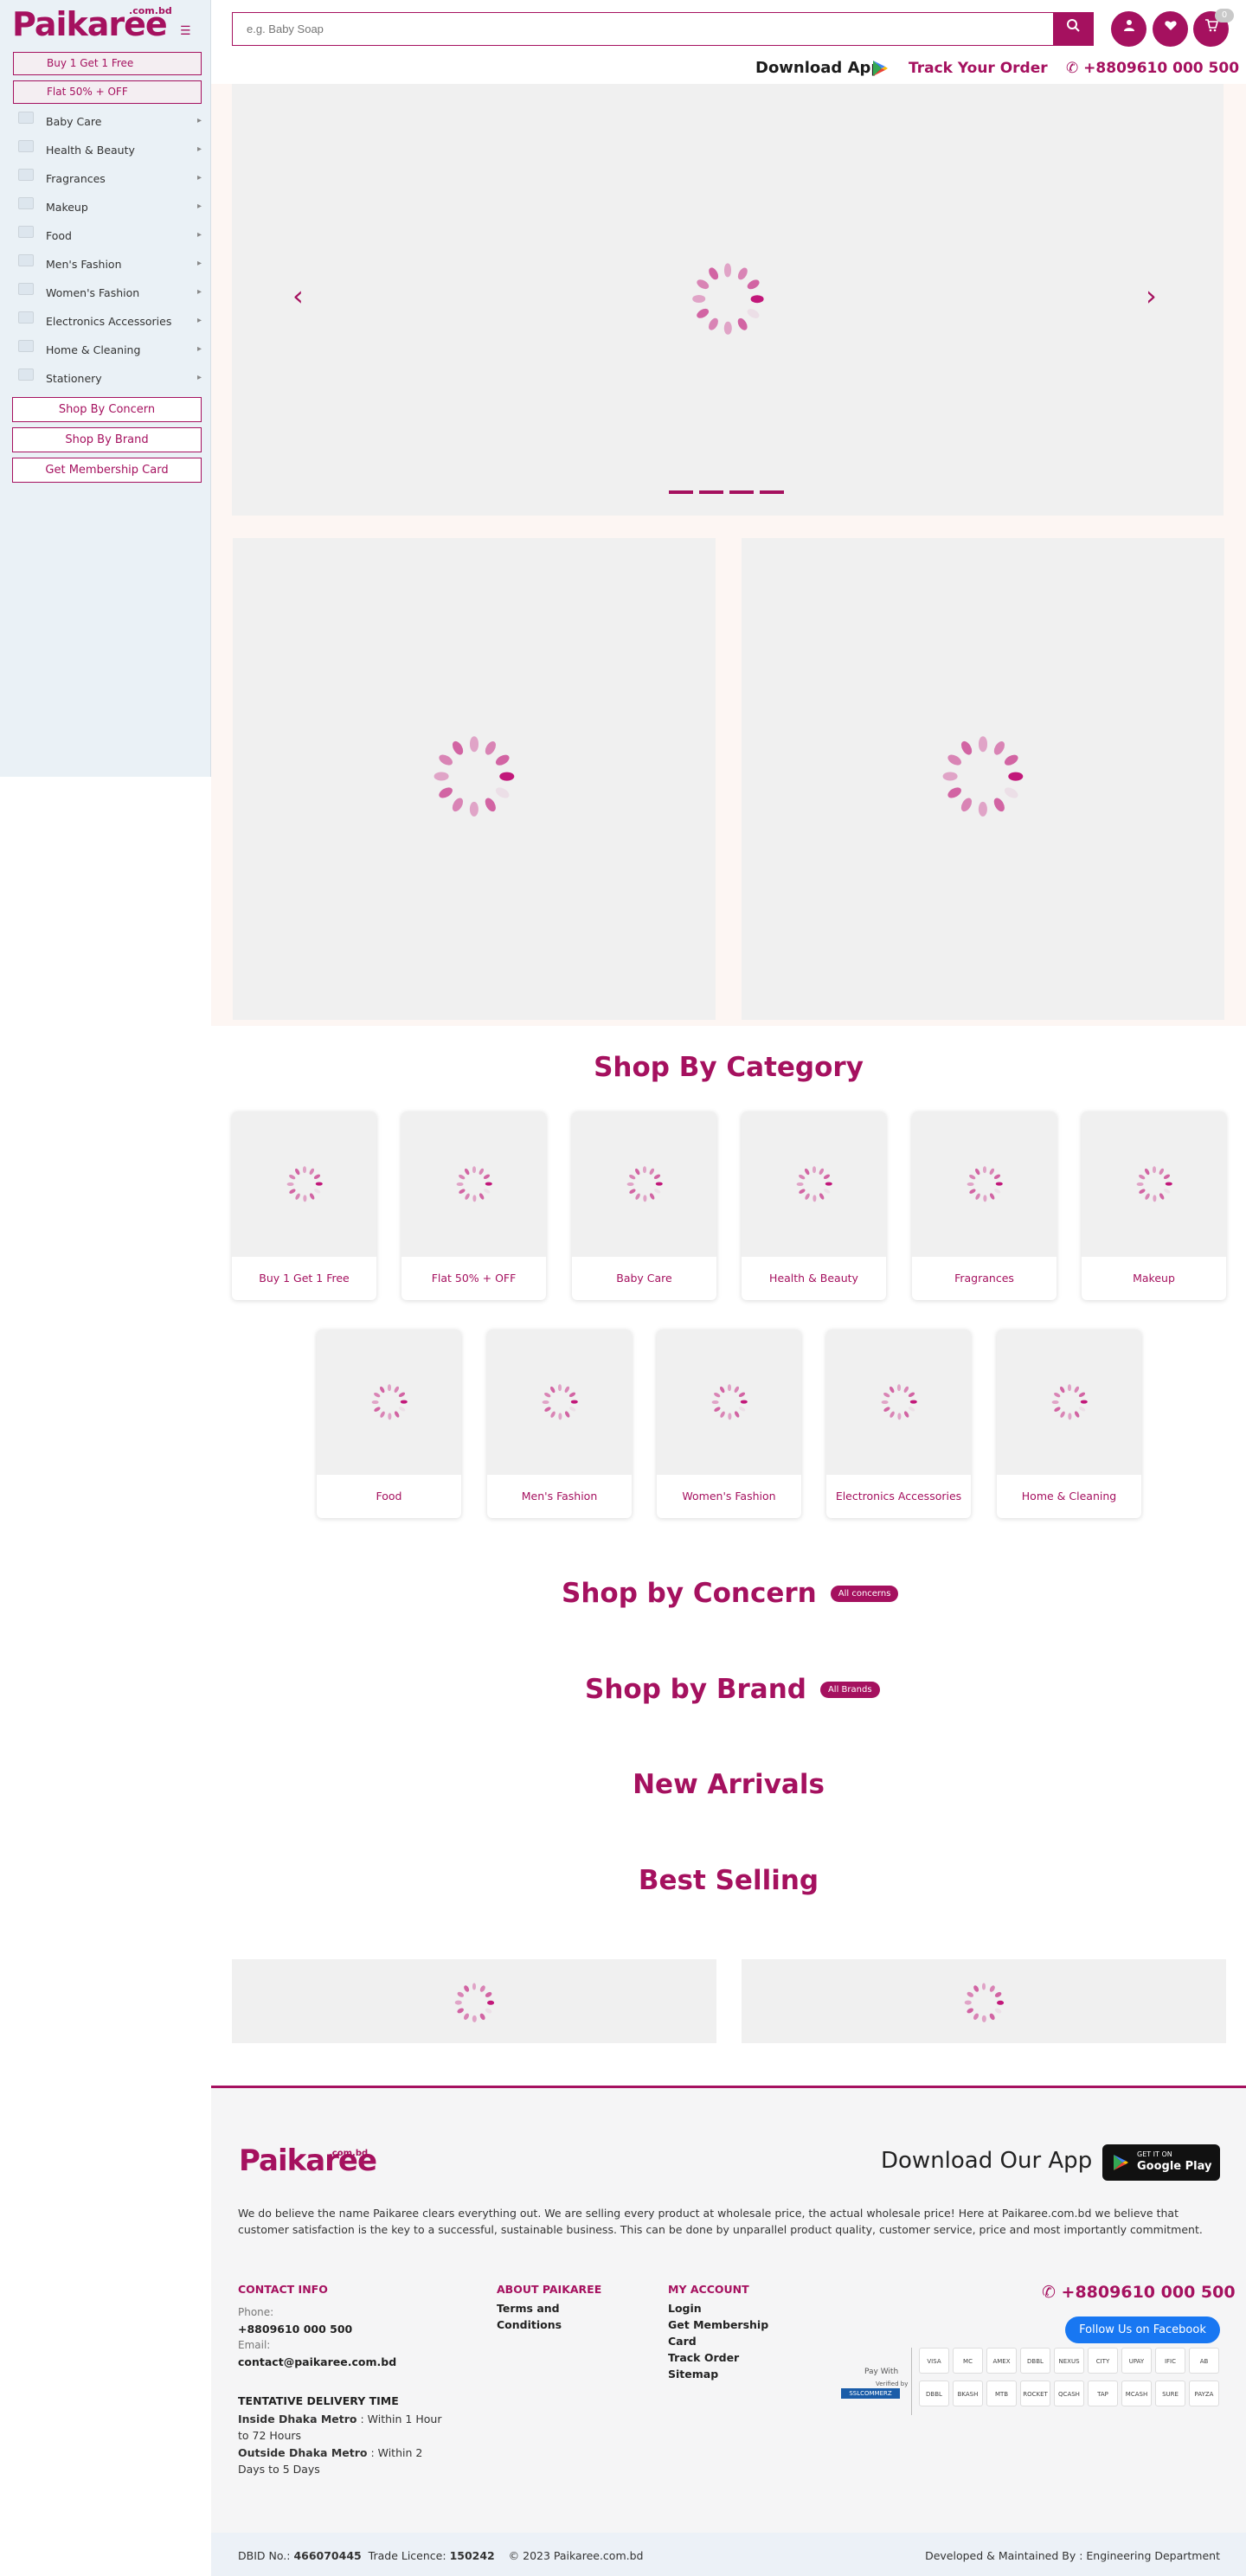 The width and height of the screenshot is (1246, 2576). What do you see at coordinates (1136, 2393) in the screenshot?
I see `payment-badge-icon: MCASH` at bounding box center [1136, 2393].